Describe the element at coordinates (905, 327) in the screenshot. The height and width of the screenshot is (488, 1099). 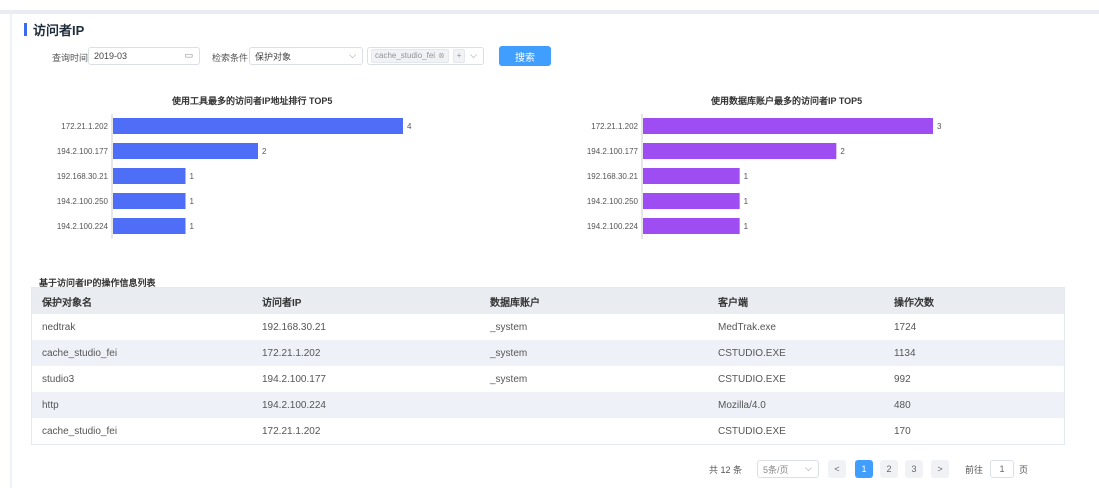
I see `cell-op-count: 1724` at that location.